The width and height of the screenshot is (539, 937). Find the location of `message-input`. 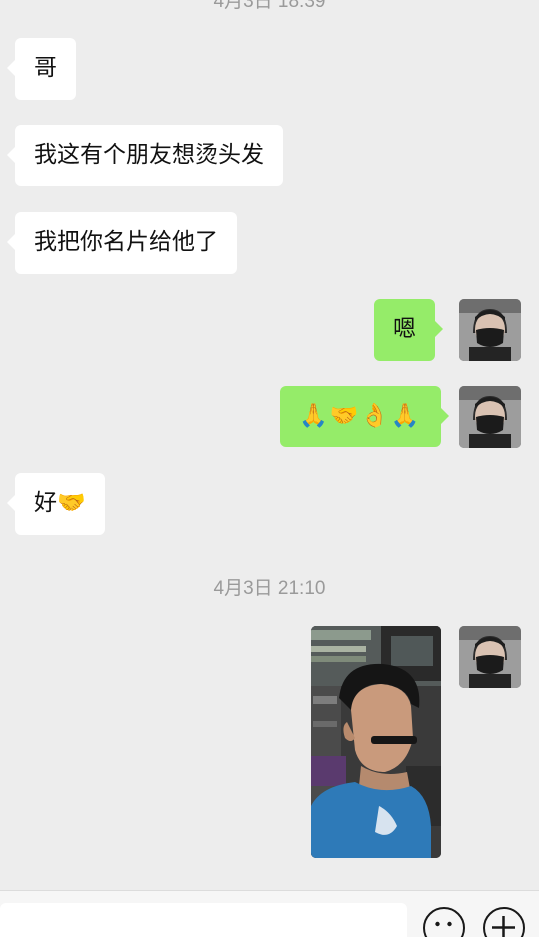

message-input is located at coordinates (203, 920).